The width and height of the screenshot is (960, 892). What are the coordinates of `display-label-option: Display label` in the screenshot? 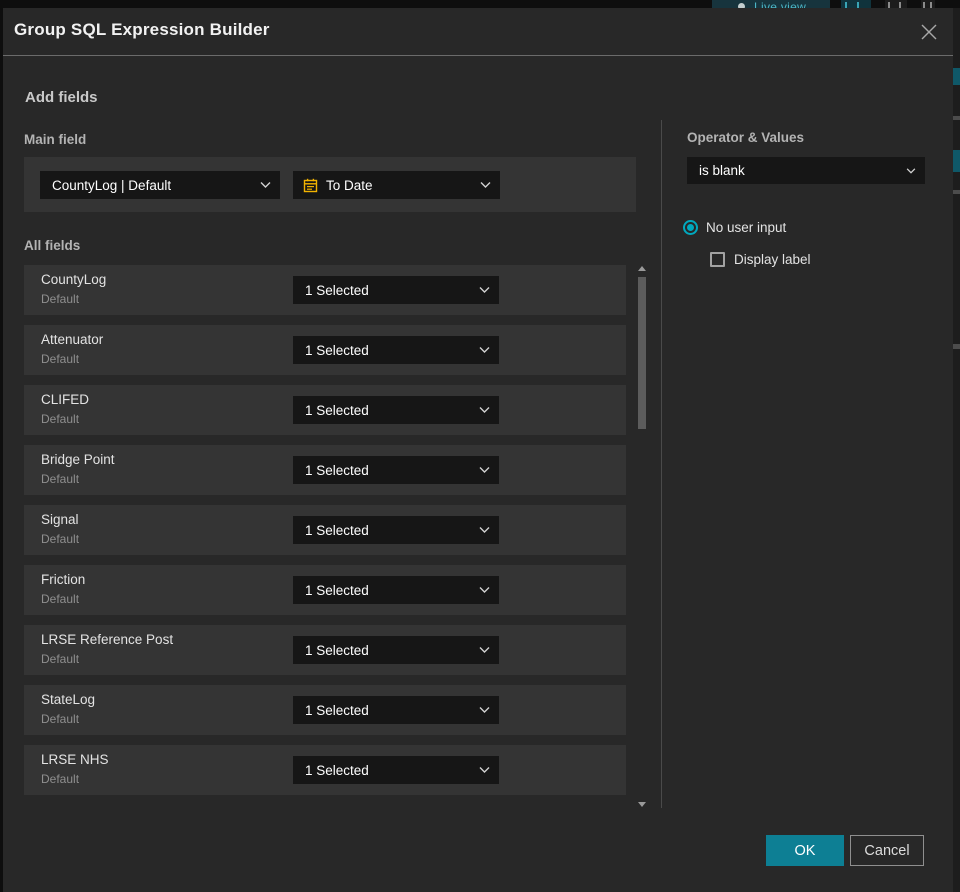 It's located at (760, 259).